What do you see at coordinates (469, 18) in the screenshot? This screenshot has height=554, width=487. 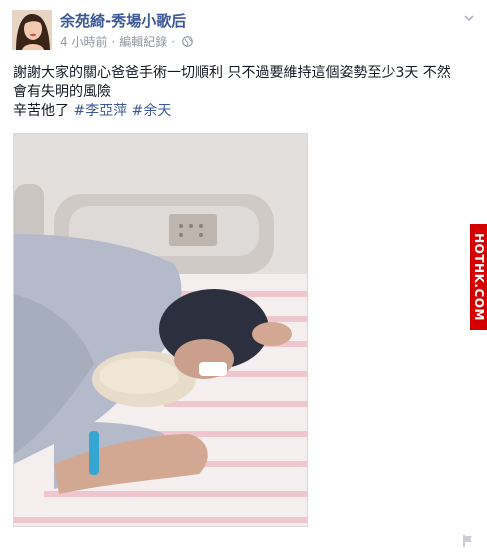 I see `chevron-down-icon` at bounding box center [469, 18].